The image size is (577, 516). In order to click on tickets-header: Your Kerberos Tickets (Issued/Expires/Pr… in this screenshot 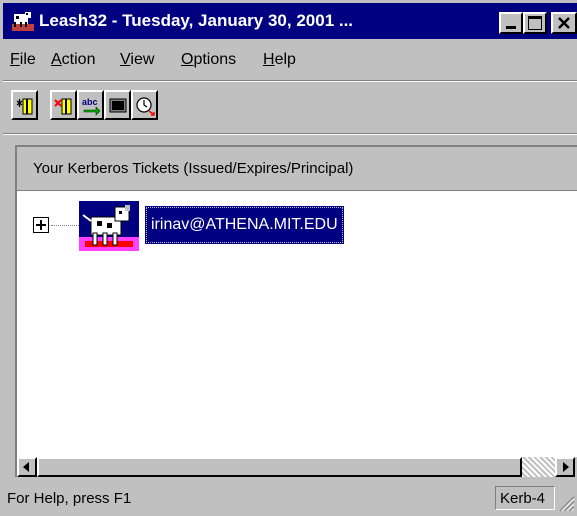, I will do `click(297, 169)`.